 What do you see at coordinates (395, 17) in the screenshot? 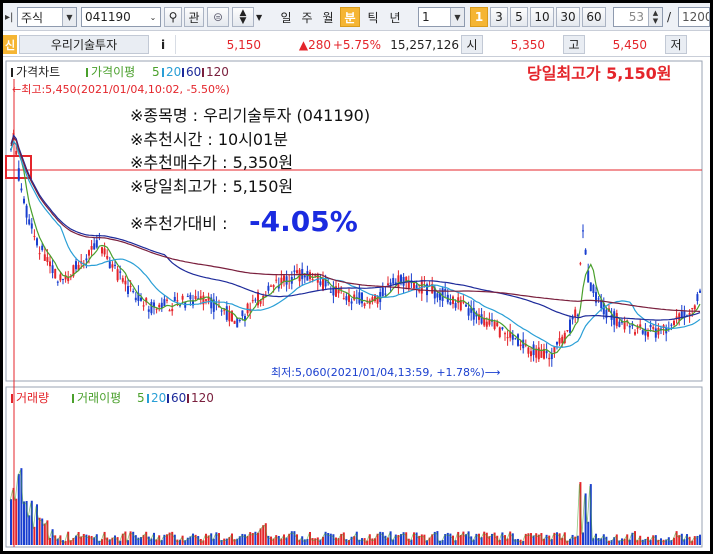
I see `period-year-button: 년` at bounding box center [395, 17].